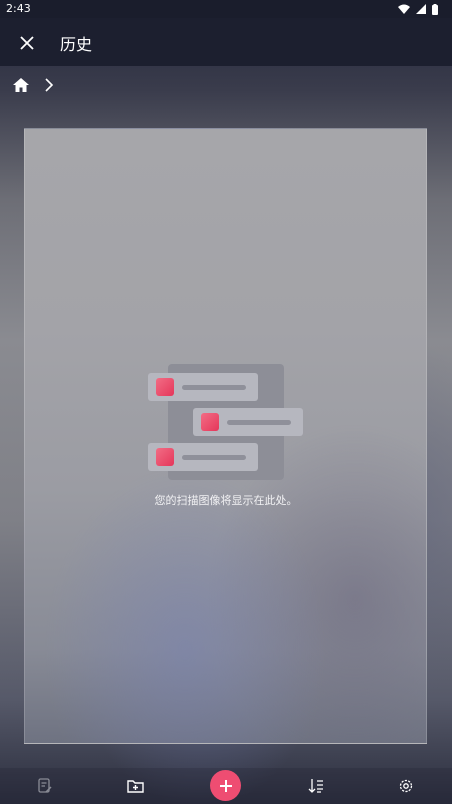  What do you see at coordinates (404, 9) in the screenshot?
I see `wifi-icon` at bounding box center [404, 9].